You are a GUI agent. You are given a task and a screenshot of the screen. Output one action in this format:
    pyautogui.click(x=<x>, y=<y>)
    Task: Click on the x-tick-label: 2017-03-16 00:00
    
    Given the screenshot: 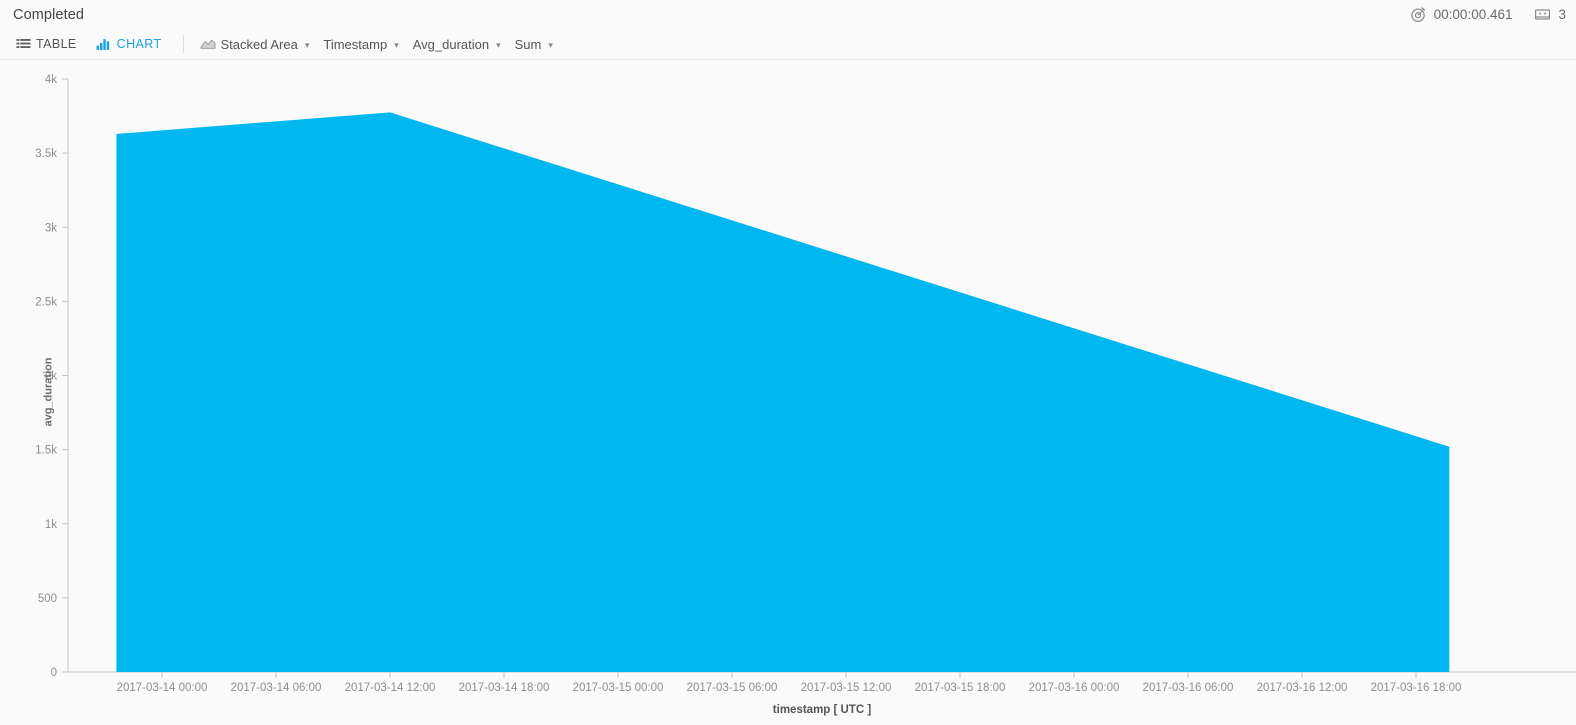 What is the action you would take?
    pyautogui.click(x=1074, y=688)
    